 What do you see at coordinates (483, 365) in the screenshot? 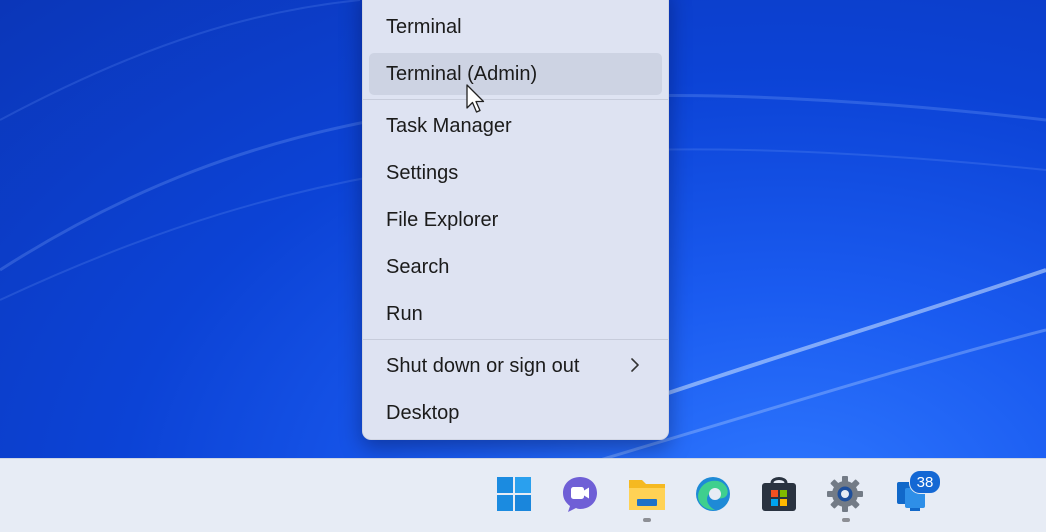
I see `menu-item-label: Shut down or sign out` at bounding box center [483, 365].